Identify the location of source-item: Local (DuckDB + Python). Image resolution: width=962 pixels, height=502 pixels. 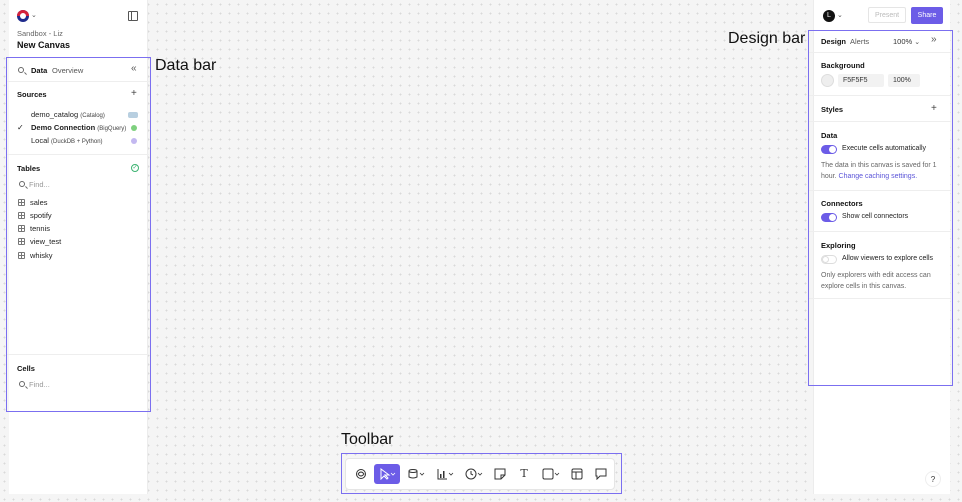
(79, 141).